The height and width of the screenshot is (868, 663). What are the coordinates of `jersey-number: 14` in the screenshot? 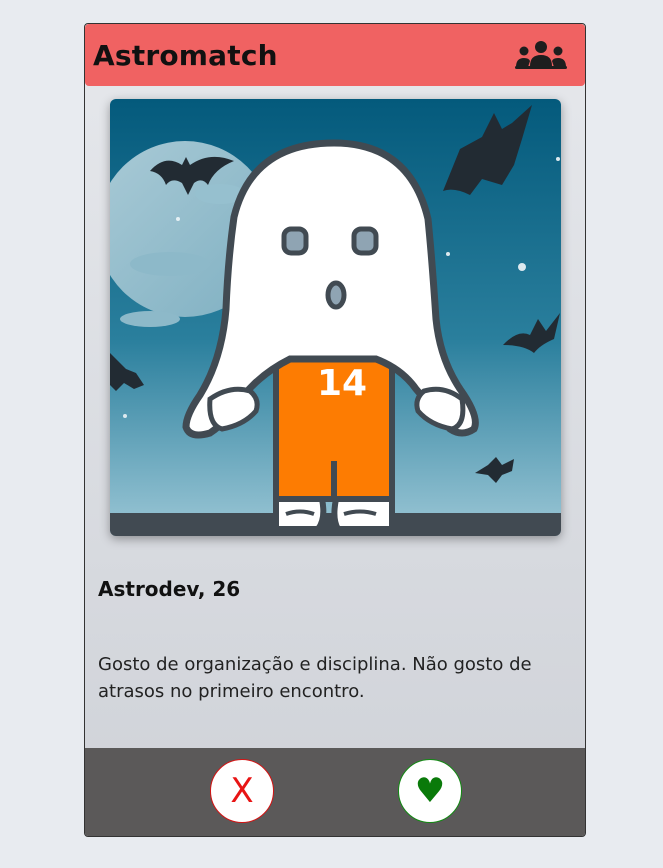 It's located at (342, 383).